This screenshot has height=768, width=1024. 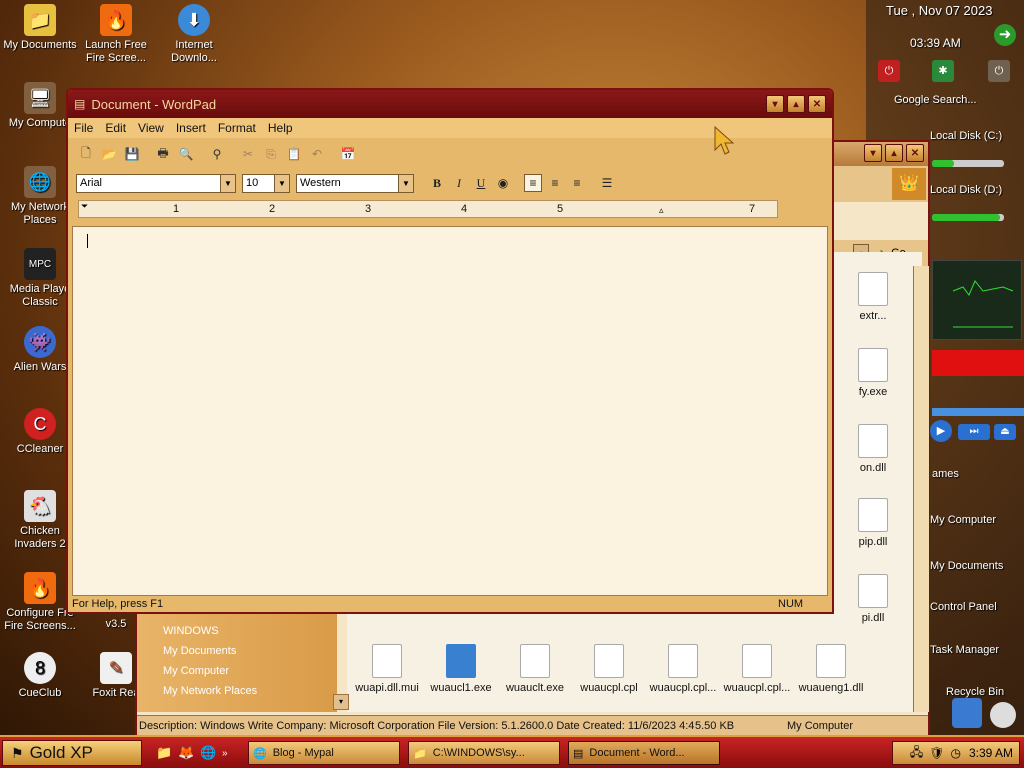 I want to click on sidebar-link-control-panel: Control Panel, so click(x=963, y=607).